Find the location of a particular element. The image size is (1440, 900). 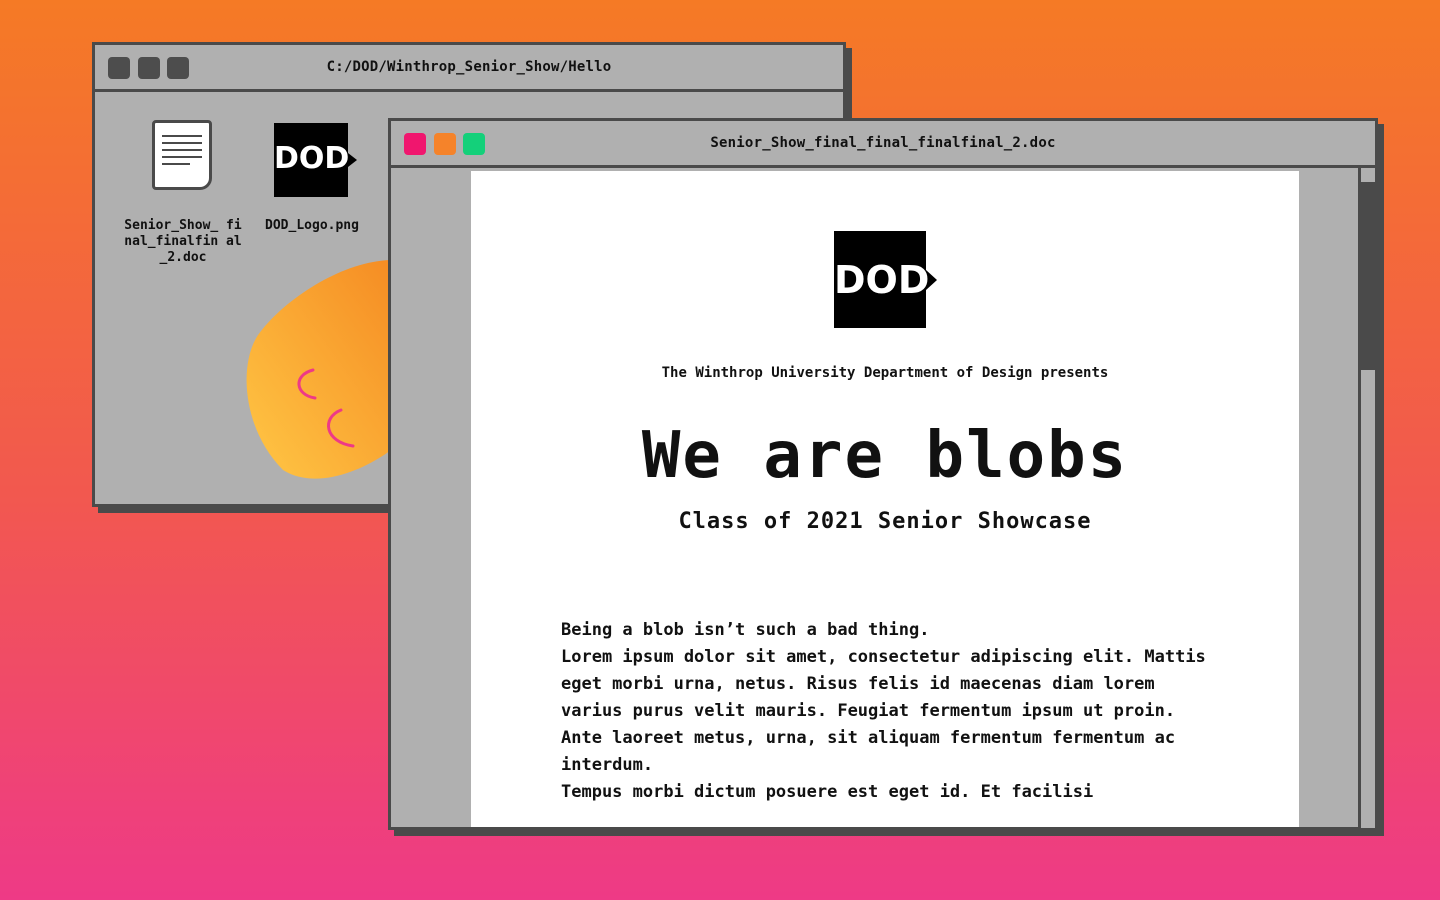

blob-illustration is located at coordinates (324, 369).